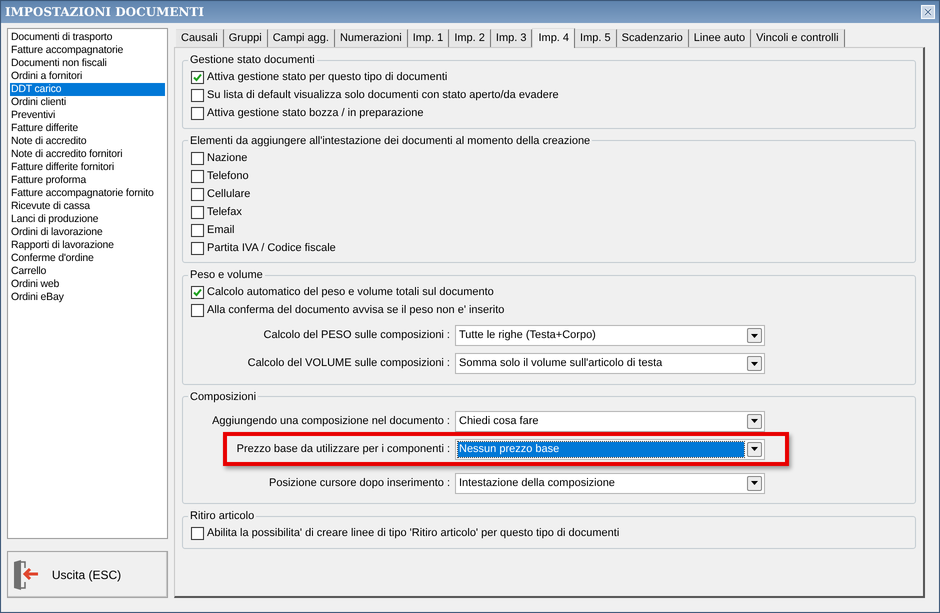  I want to click on list-item: Note di accredito, so click(87, 141).